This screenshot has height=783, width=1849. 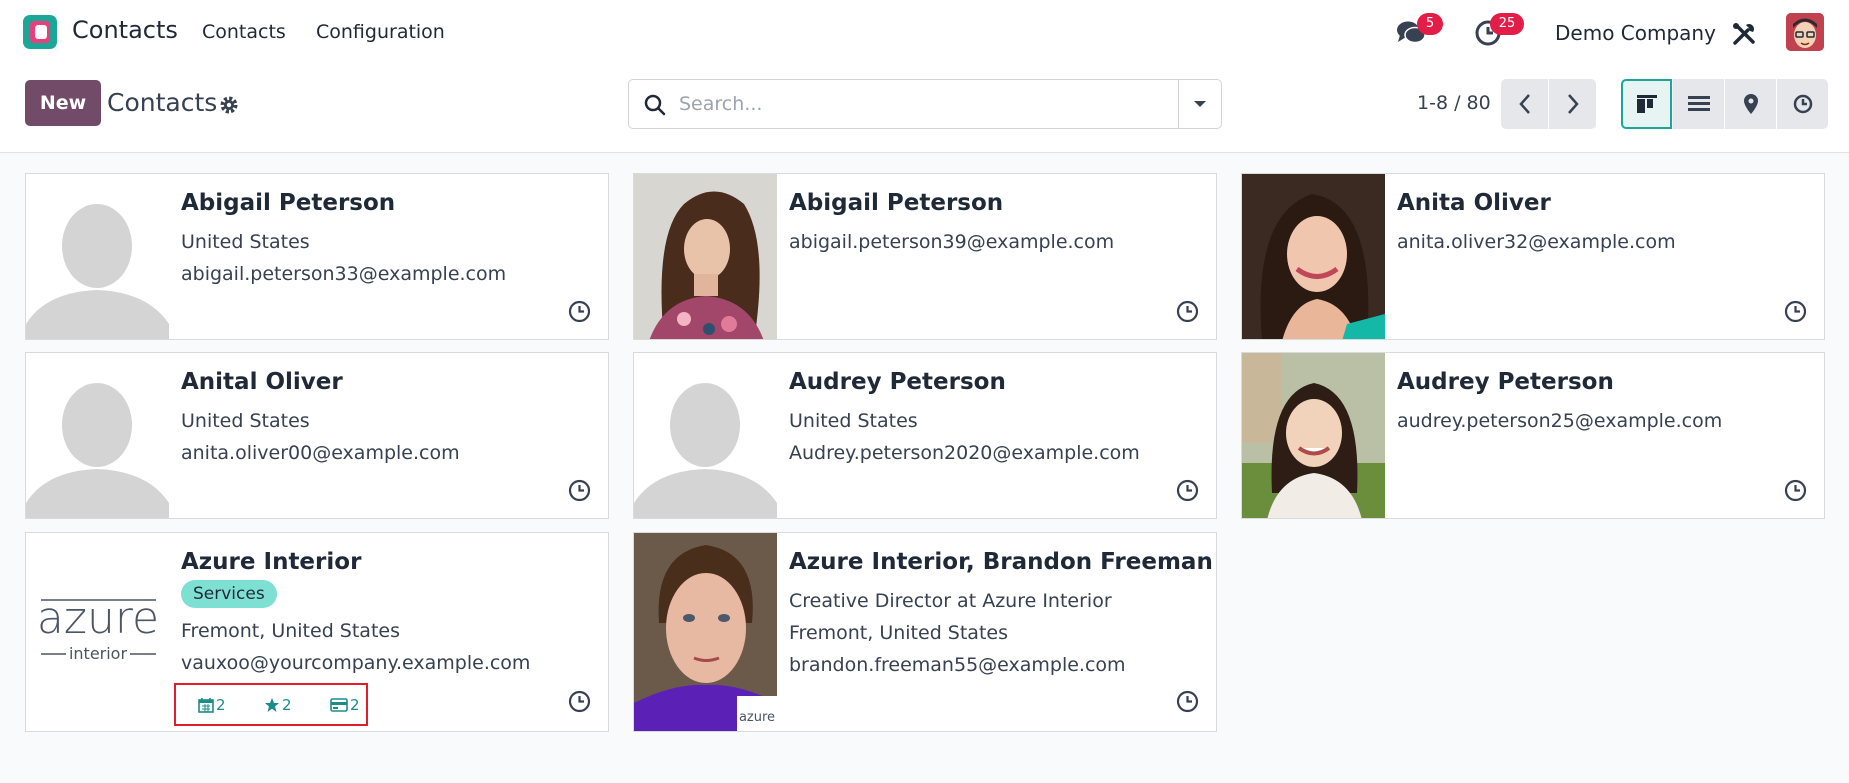 What do you see at coordinates (964, 453) in the screenshot?
I see `contact-email: Audrey.peterson2020@example.com` at bounding box center [964, 453].